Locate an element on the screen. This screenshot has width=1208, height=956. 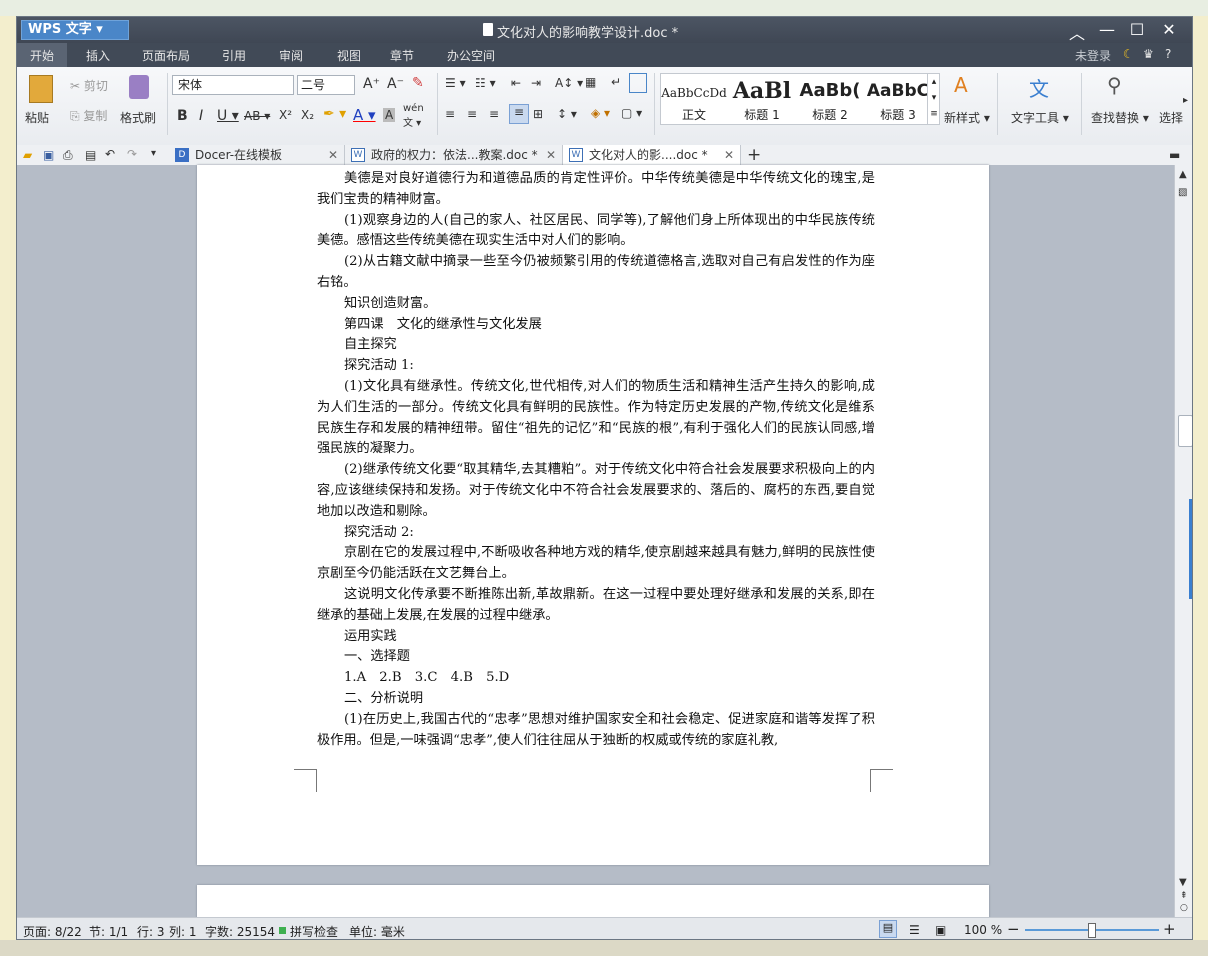
document-paragraph: 探究活动 1: is located at coordinates (596, 366).